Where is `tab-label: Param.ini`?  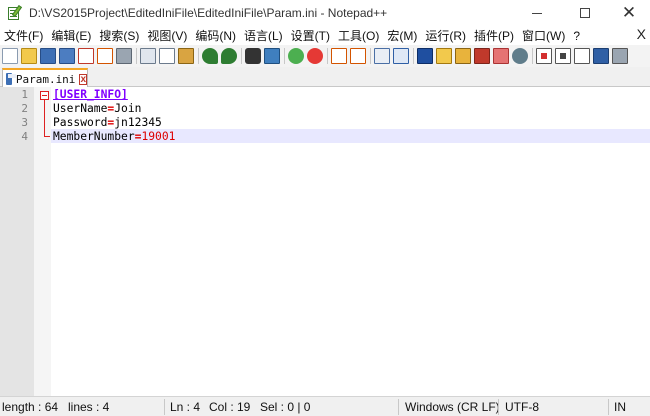
tab-label: Param.ini is located at coordinates (45, 79).